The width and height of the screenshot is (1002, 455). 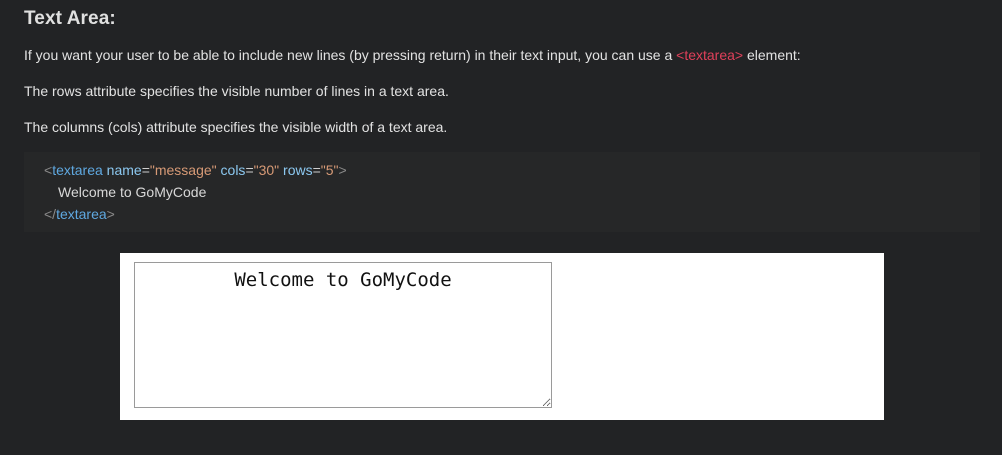 What do you see at coordinates (124, 170) in the screenshot?
I see `code-attr-name: name` at bounding box center [124, 170].